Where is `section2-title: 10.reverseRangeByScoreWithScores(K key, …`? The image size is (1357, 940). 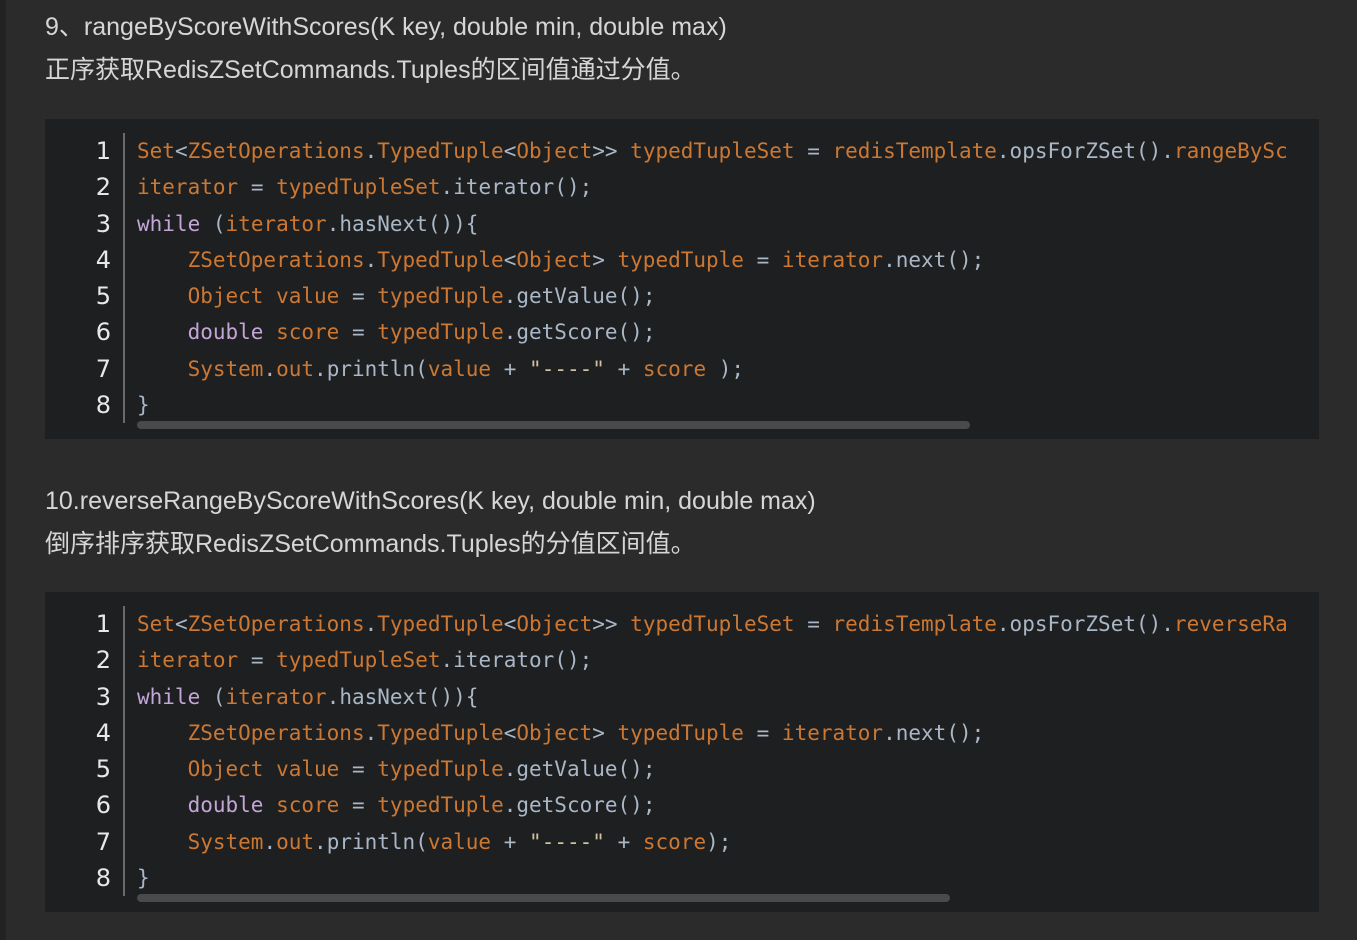 section2-title: 10.reverseRangeByScoreWithScores(K key, … is located at coordinates (430, 501).